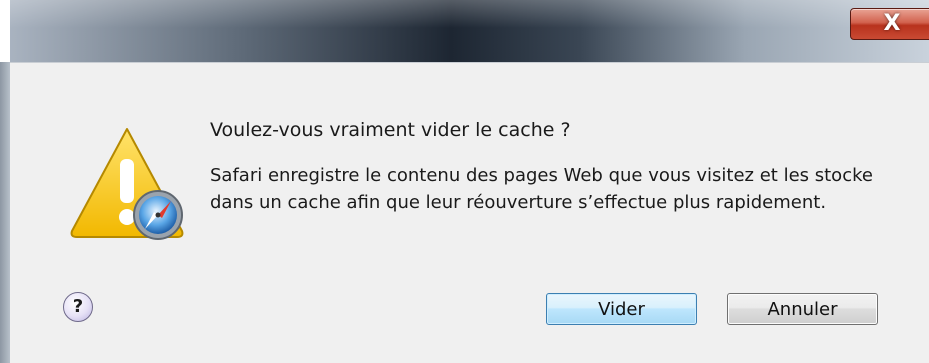  What do you see at coordinates (5, 212) in the screenshot?
I see `window-frame-left` at bounding box center [5, 212].